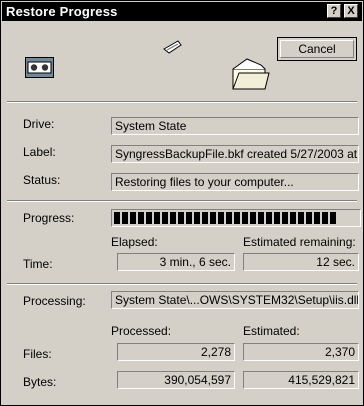  Describe the element at coordinates (37, 354) in the screenshot. I see `files-label: Files:` at that location.